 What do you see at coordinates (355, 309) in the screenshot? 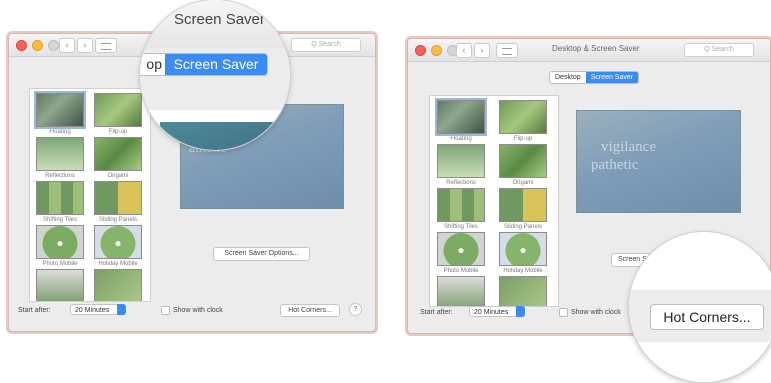
I see `help-icon: ?` at bounding box center [355, 309].